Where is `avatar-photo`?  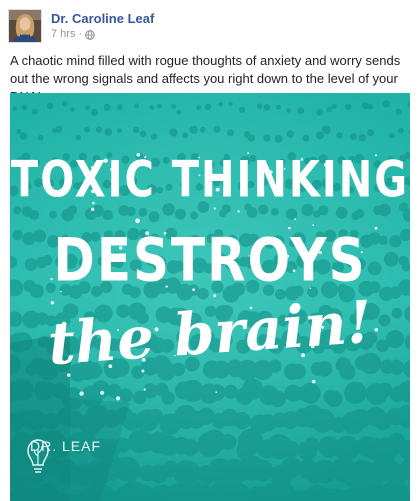 avatar-photo is located at coordinates (25, 26).